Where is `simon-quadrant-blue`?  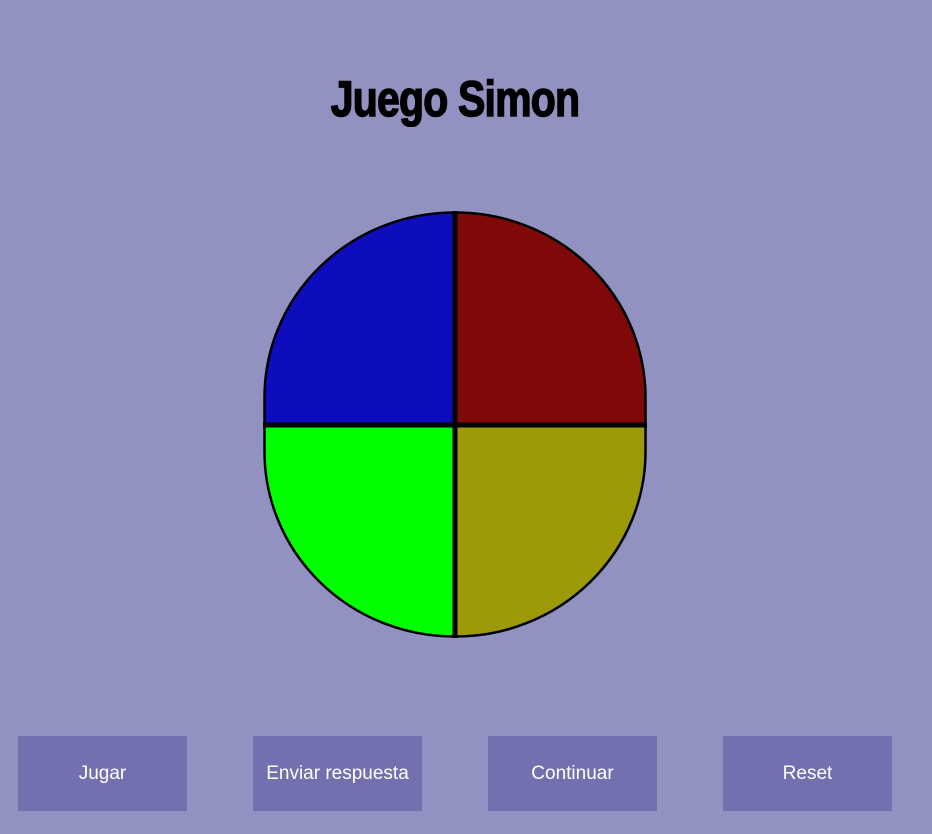
simon-quadrant-blue is located at coordinates (359, 318).